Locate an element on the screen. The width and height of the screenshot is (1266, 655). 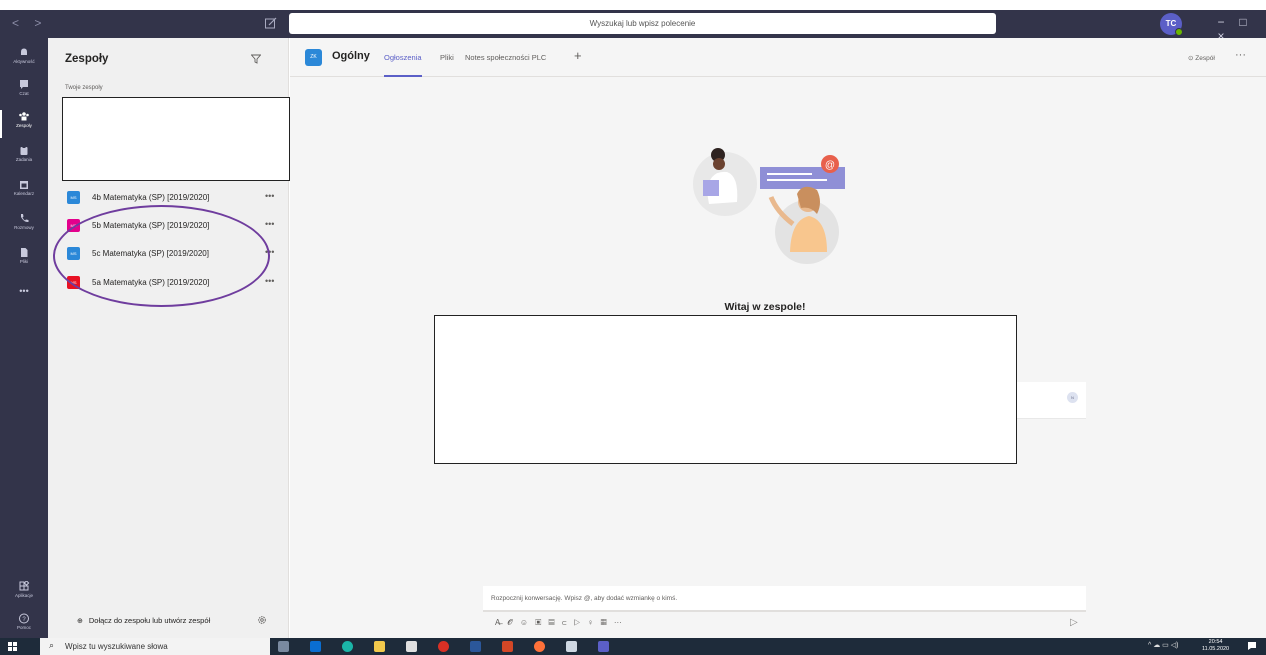
taskbar-search-input: ⌕ Wpisz tu wyszukiwane słowa is located at coordinates (155, 646).